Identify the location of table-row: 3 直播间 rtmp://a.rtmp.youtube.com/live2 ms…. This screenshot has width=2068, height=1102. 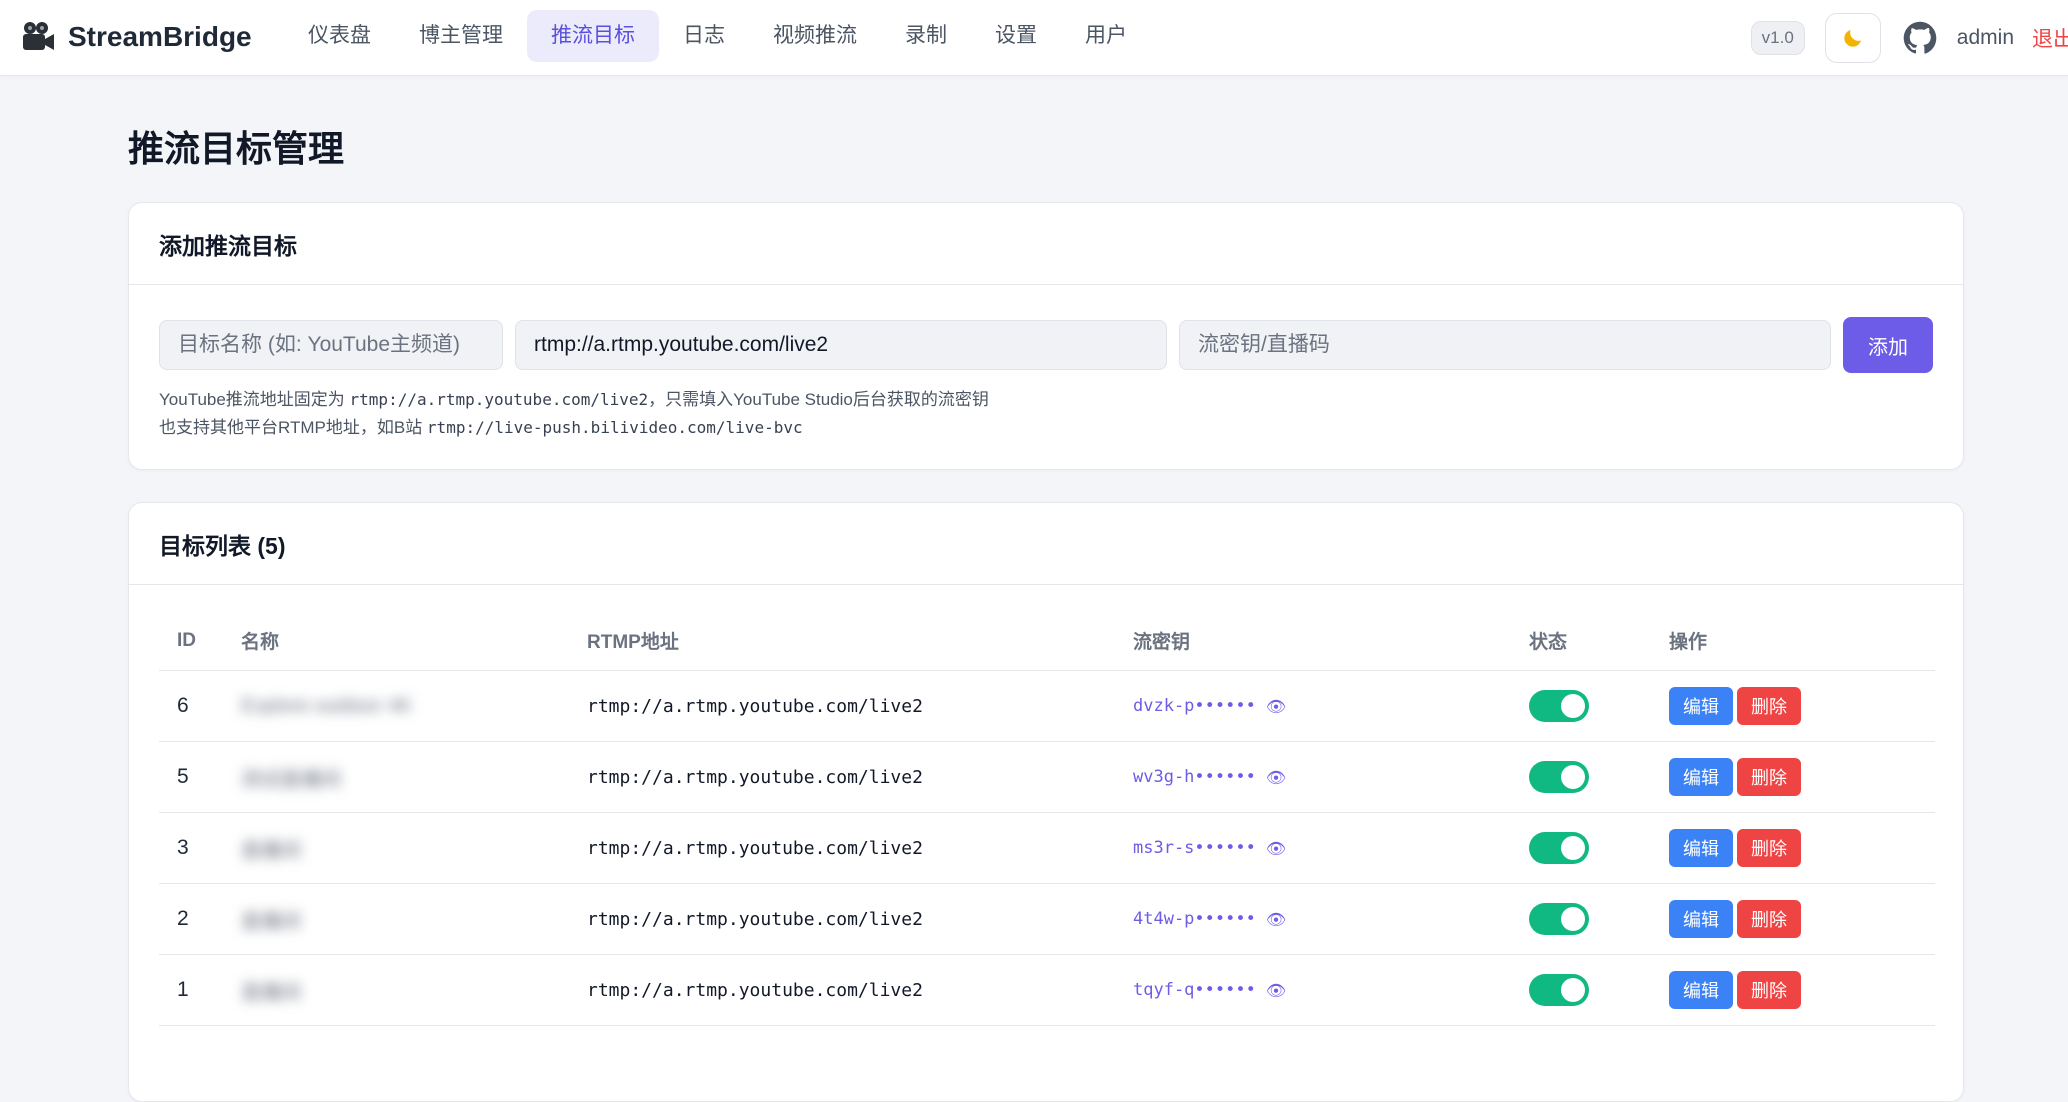
(1047, 848).